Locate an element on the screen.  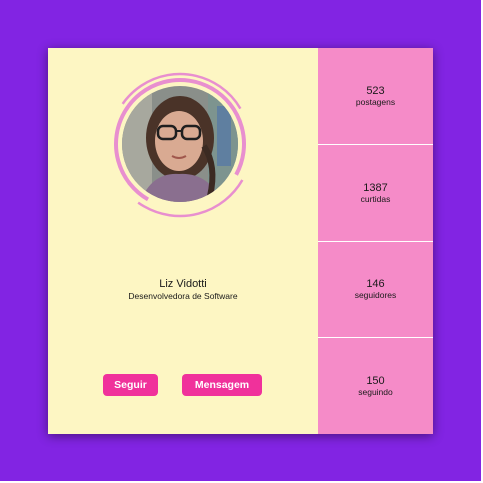
stat-label: seguidores is located at coordinates (375, 295).